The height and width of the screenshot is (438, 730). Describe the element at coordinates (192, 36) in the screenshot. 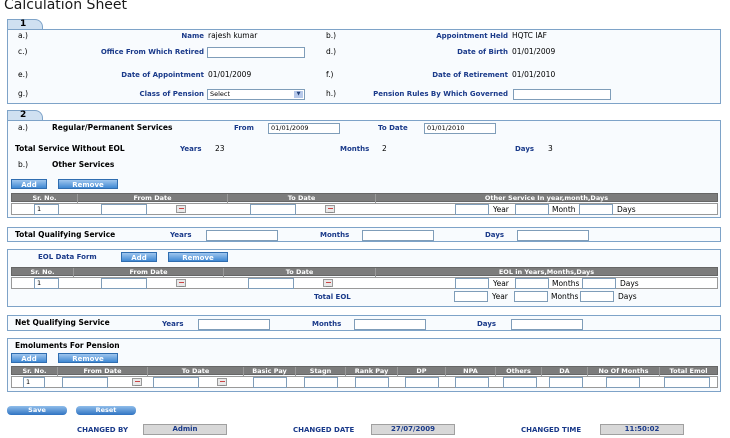

I see `name-label: Name` at that location.